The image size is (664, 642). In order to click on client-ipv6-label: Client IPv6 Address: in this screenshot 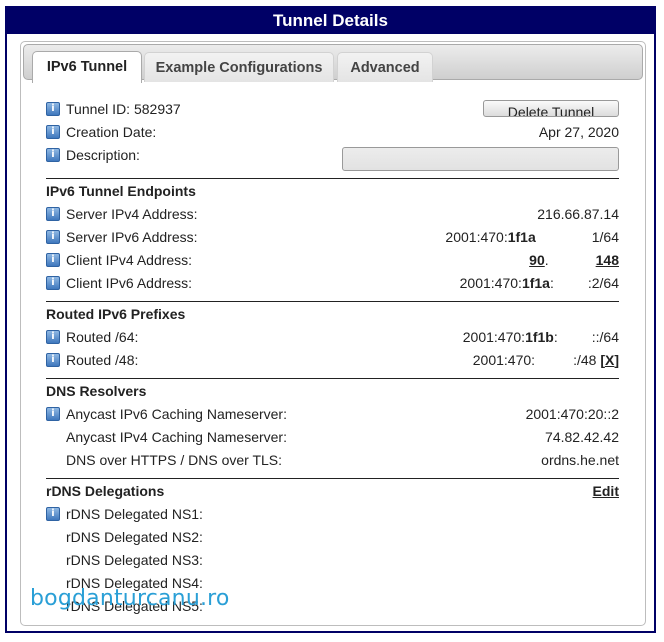, I will do `click(129, 283)`.